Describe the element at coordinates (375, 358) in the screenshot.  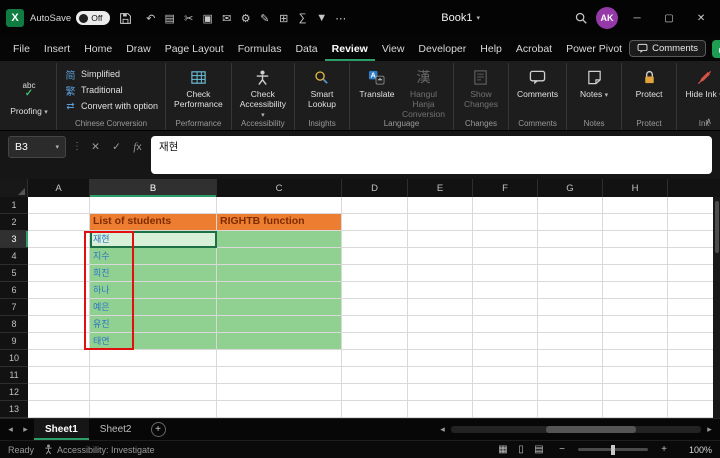
I see `cell-D10` at that location.